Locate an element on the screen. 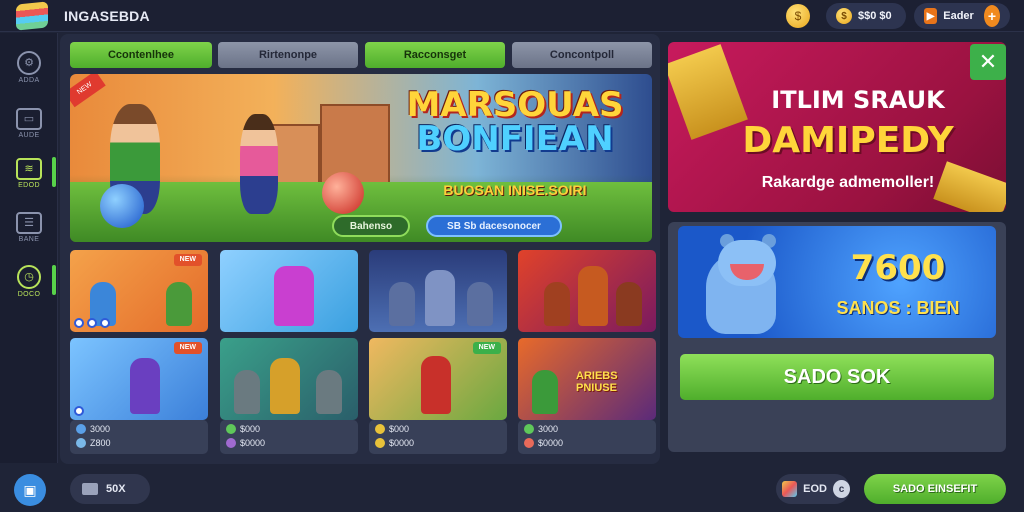 Image resolution: width=1024 pixels, height=512 pixels. top-bar: INGASEBDA $ $ $$0 $0 ▶ Eader + is located at coordinates (512, 16).